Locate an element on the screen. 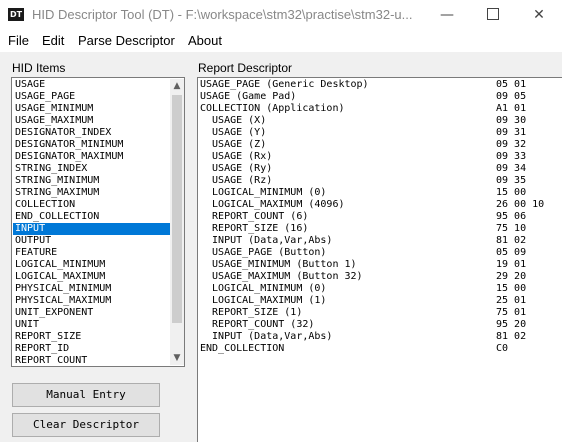  menu-about: About is located at coordinates (205, 40).